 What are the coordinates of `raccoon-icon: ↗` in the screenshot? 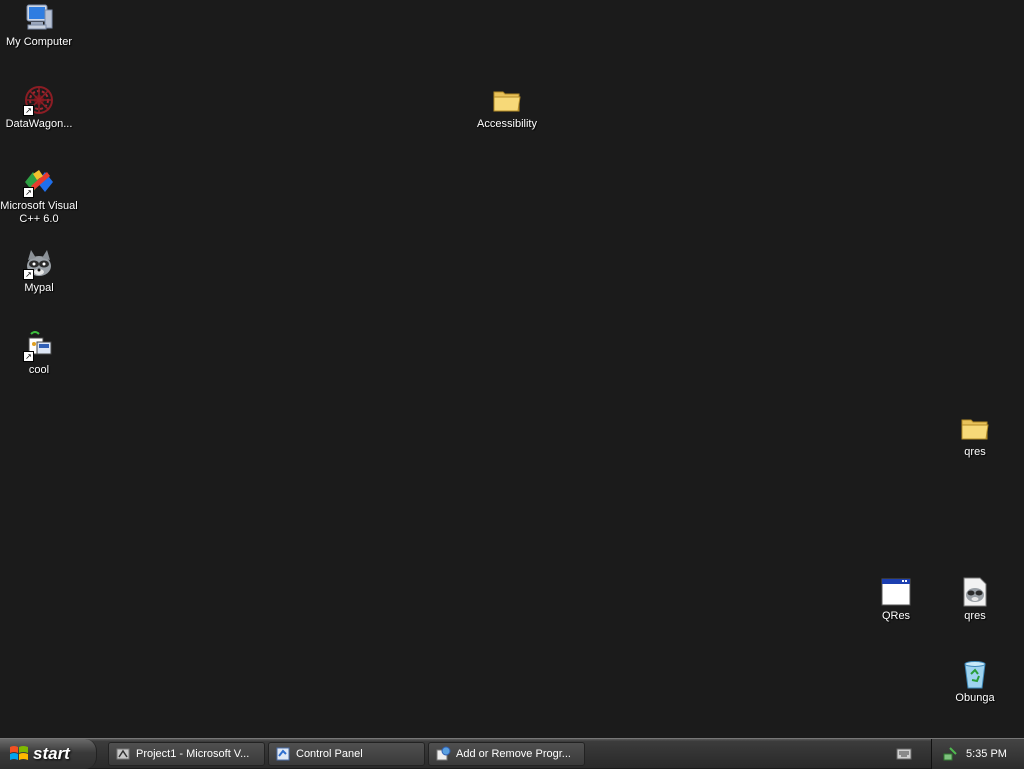 It's located at (39, 264).